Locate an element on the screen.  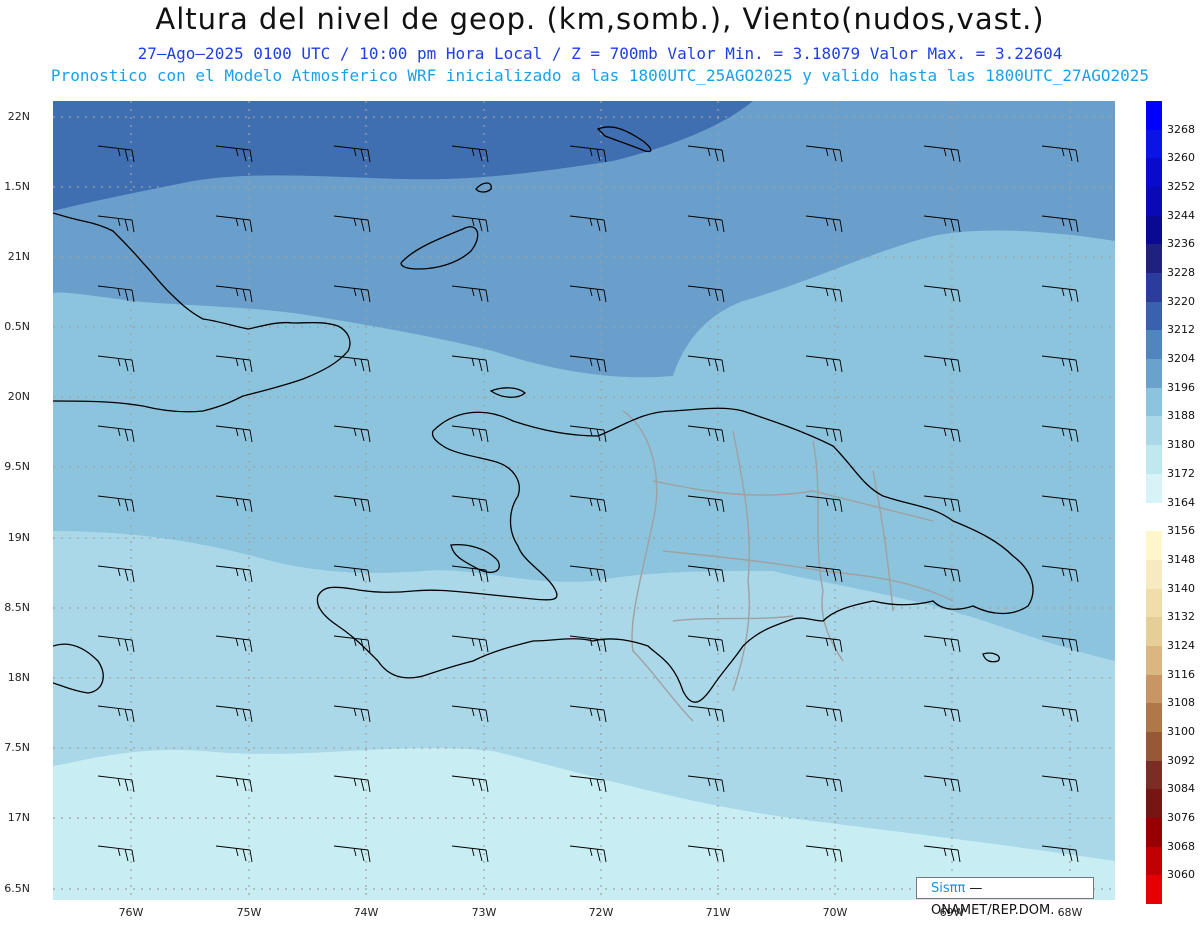
latitude-label: 8.5N is located at coordinates (17, 607).